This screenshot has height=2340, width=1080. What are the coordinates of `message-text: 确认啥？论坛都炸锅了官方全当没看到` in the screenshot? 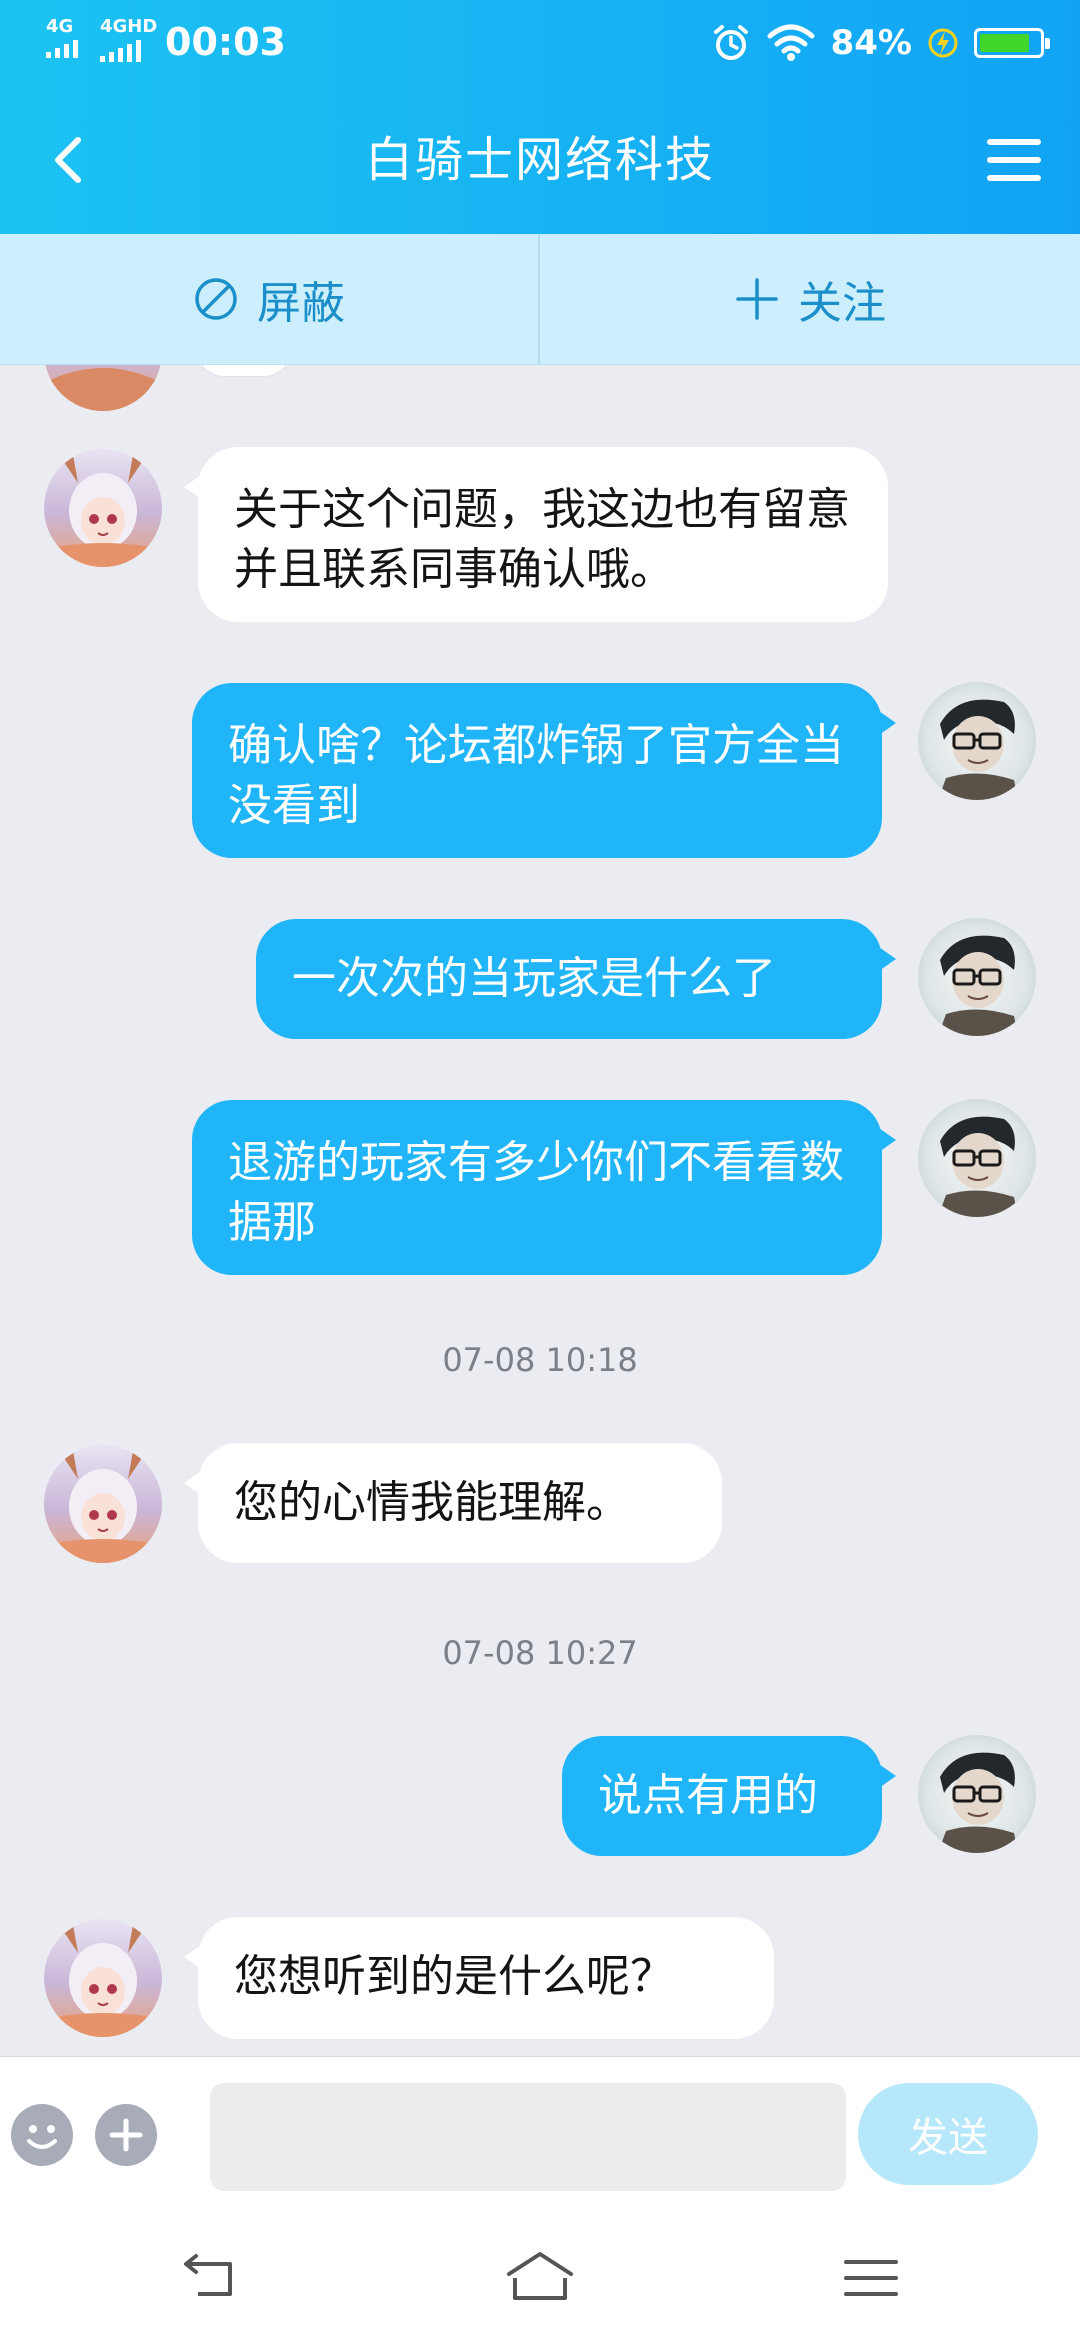 It's located at (536, 775).